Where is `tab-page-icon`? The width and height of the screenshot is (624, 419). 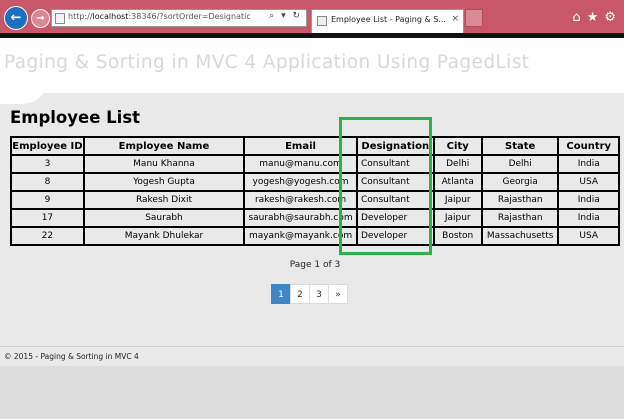
tab-page-icon is located at coordinates (322, 21).